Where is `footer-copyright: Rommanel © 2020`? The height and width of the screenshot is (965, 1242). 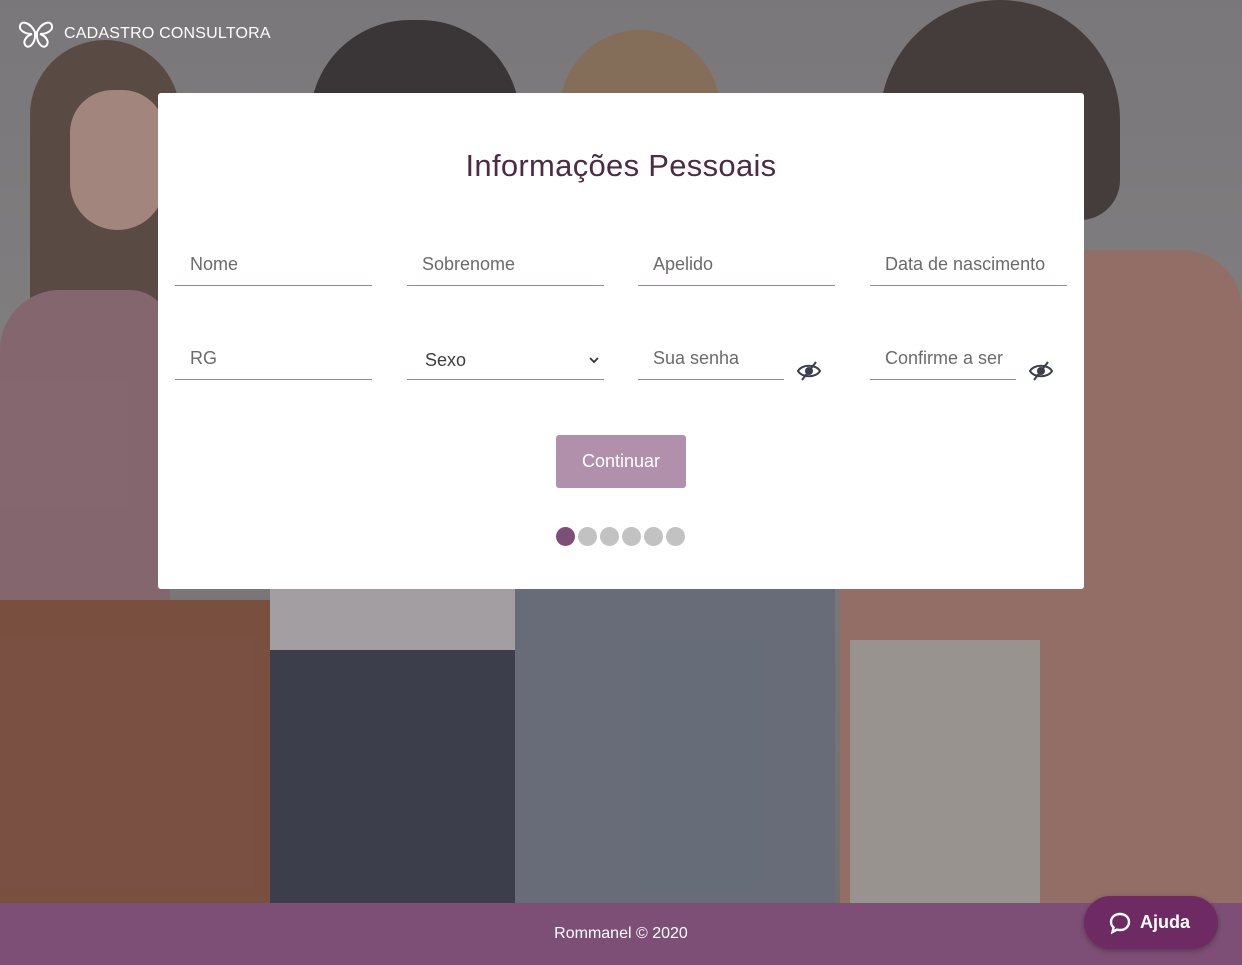
footer-copyright: Rommanel © 2020 is located at coordinates (621, 933).